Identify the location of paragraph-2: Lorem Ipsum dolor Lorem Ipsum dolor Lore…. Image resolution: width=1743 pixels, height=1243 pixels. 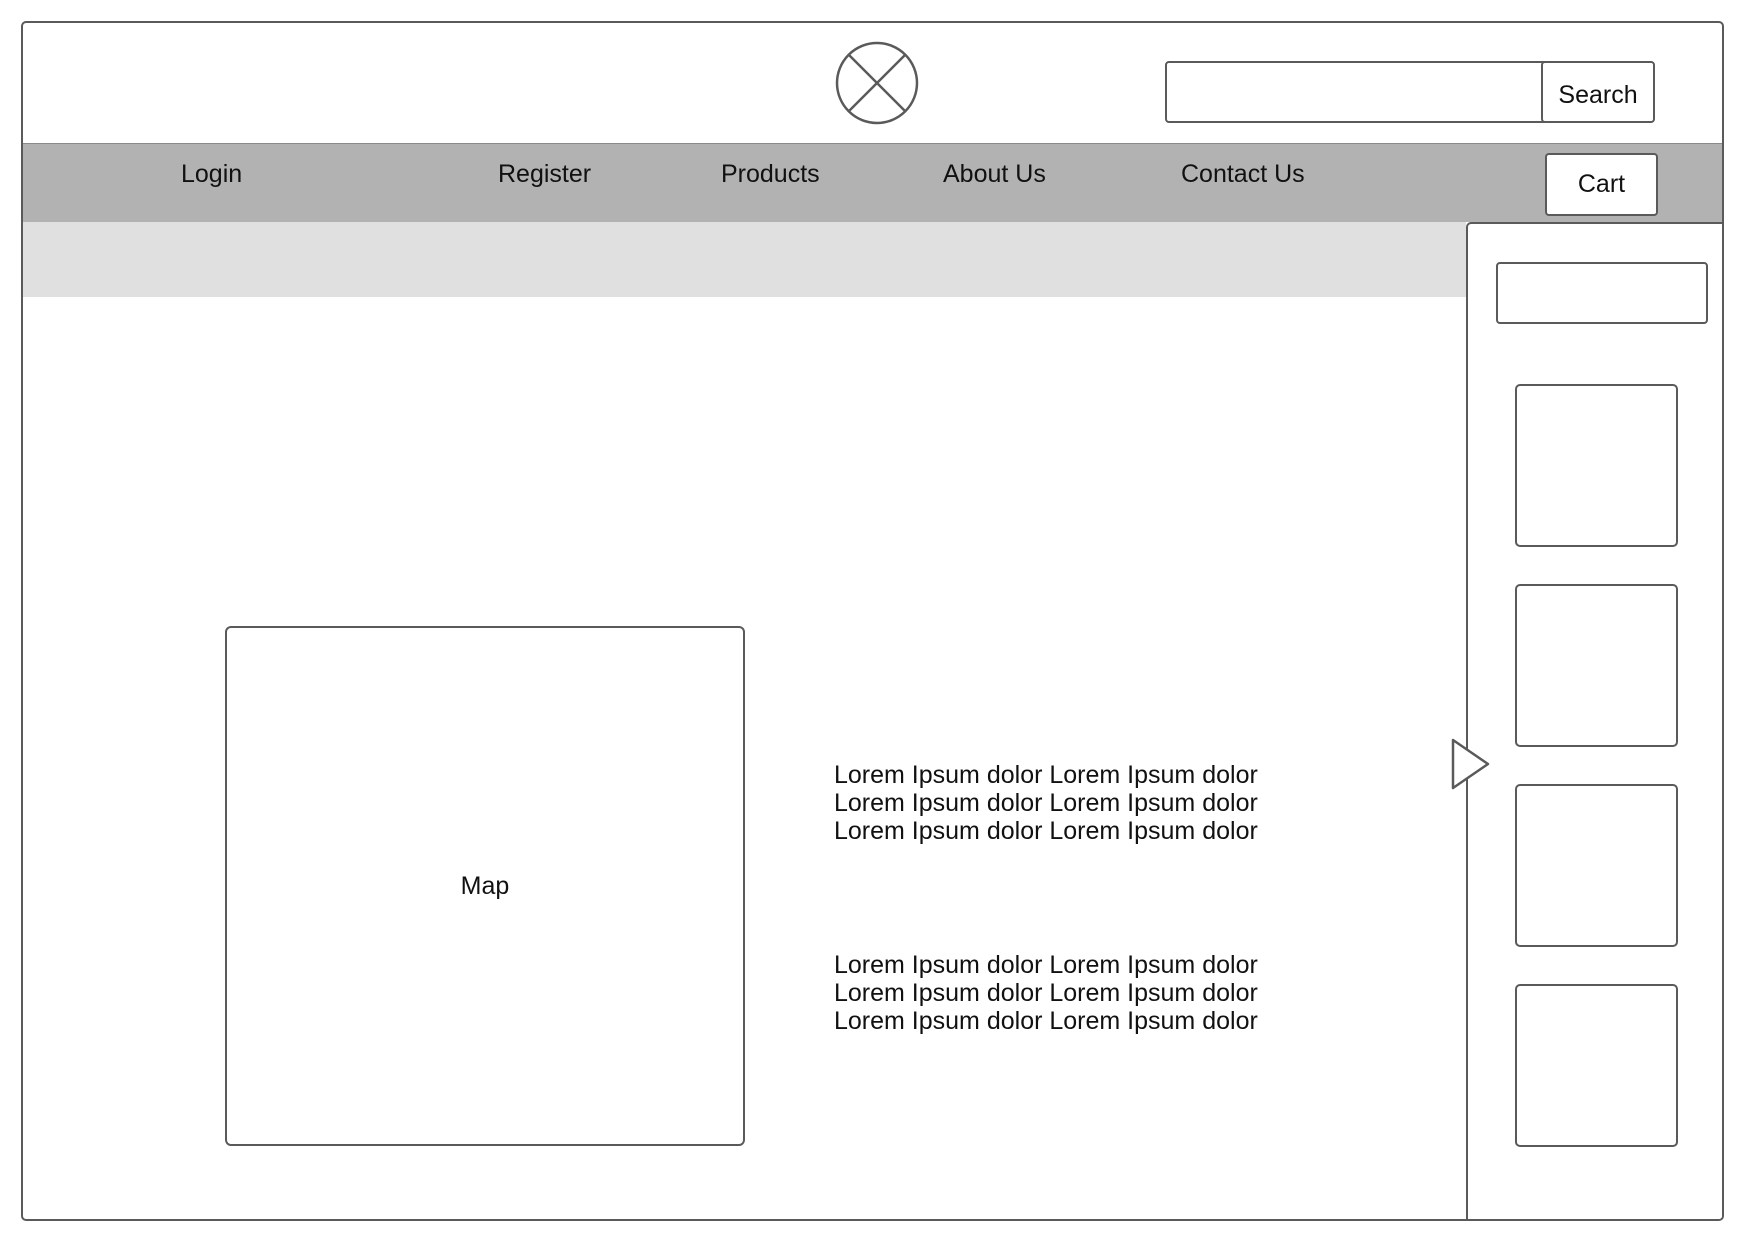
(1046, 993).